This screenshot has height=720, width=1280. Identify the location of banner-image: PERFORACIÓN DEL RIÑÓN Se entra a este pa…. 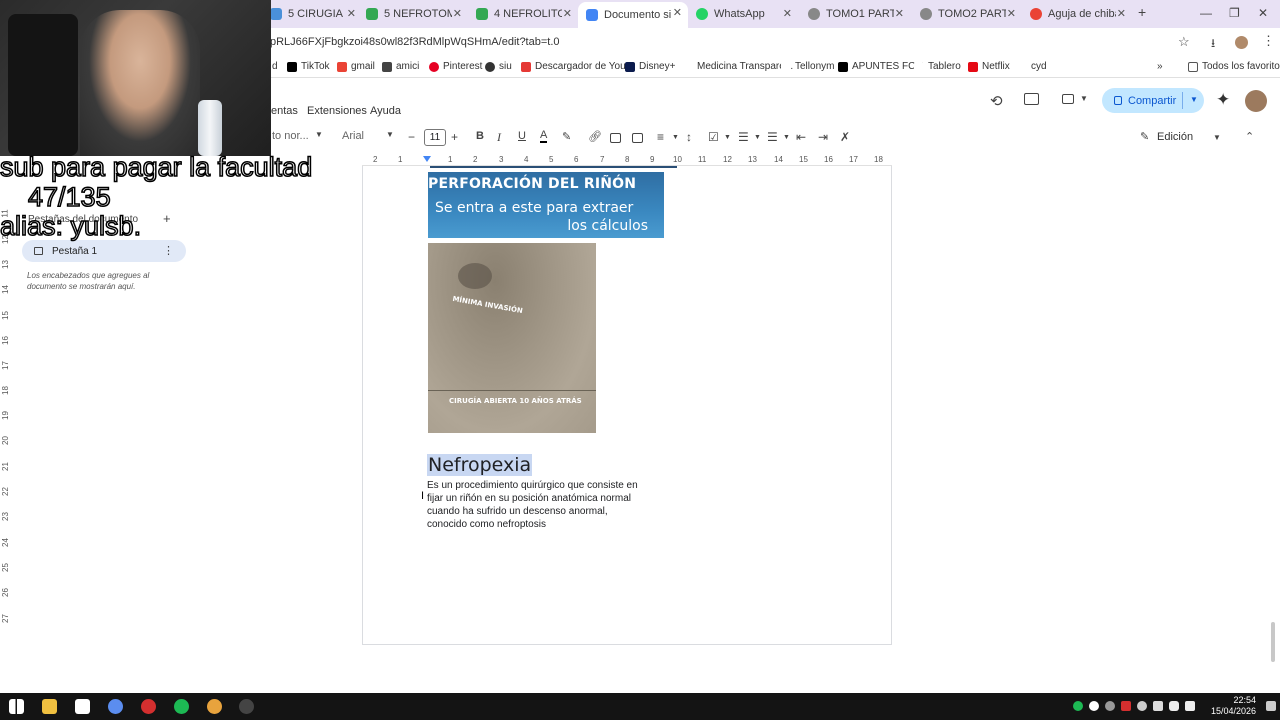
(546, 205).